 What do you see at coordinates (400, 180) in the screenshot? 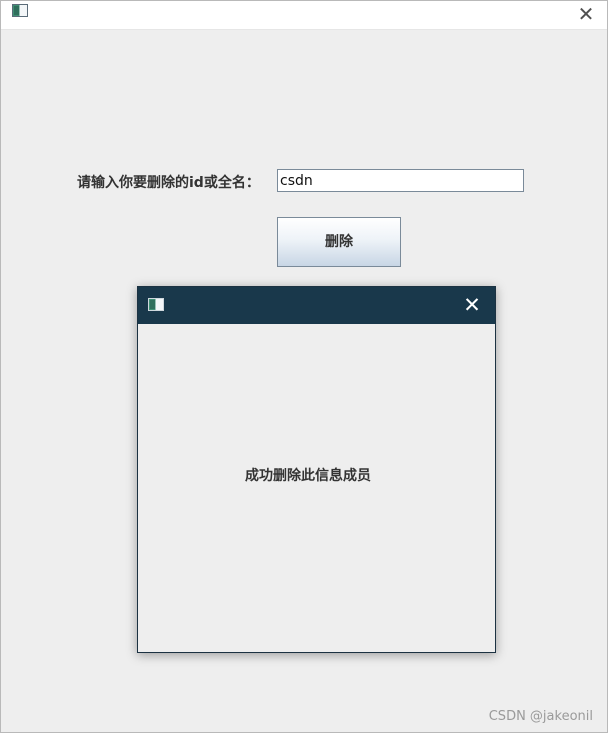
I see `id-or-name-input` at bounding box center [400, 180].